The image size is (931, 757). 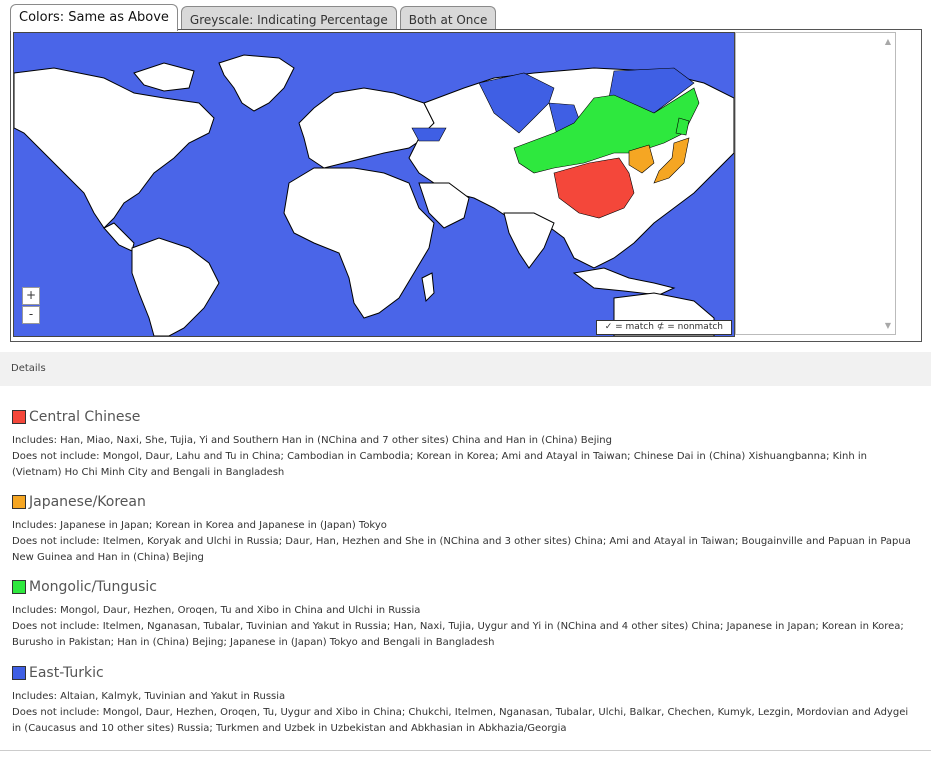 What do you see at coordinates (428, 287) in the screenshot?
I see `land-madagascar` at bounding box center [428, 287].